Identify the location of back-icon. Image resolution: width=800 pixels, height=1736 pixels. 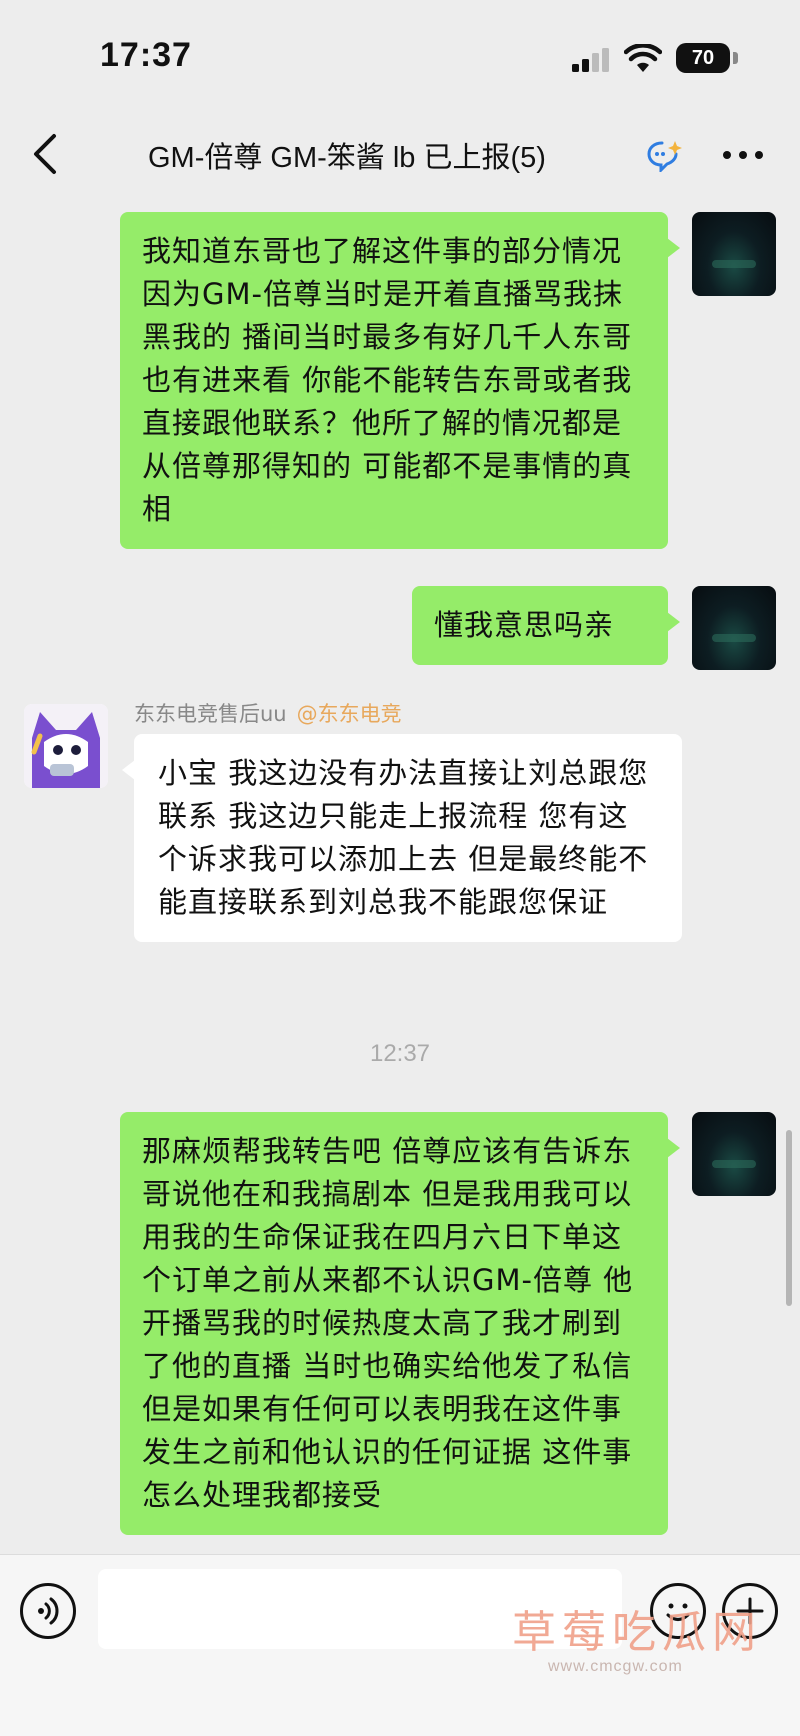
(45, 154).